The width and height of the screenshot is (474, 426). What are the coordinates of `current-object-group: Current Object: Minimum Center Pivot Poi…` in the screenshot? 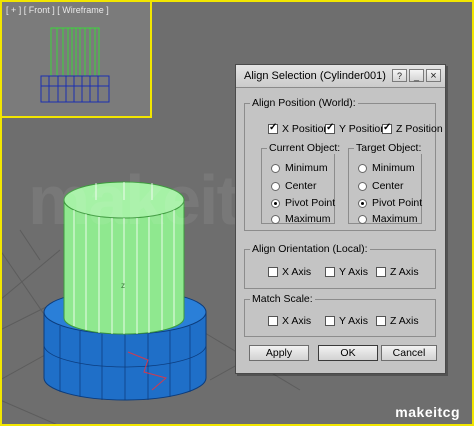 It's located at (302, 183).